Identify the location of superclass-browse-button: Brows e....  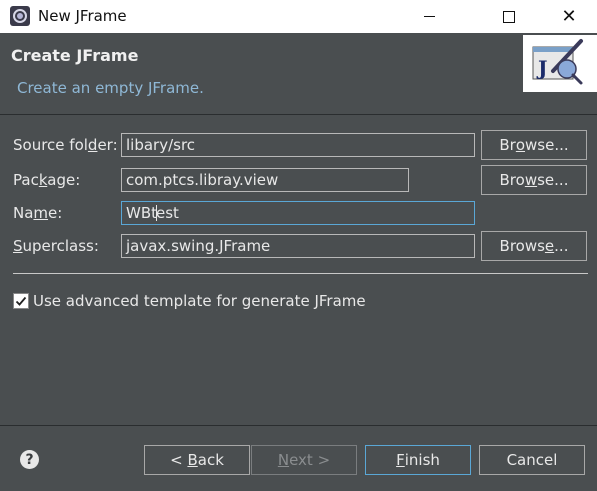
(534, 246).